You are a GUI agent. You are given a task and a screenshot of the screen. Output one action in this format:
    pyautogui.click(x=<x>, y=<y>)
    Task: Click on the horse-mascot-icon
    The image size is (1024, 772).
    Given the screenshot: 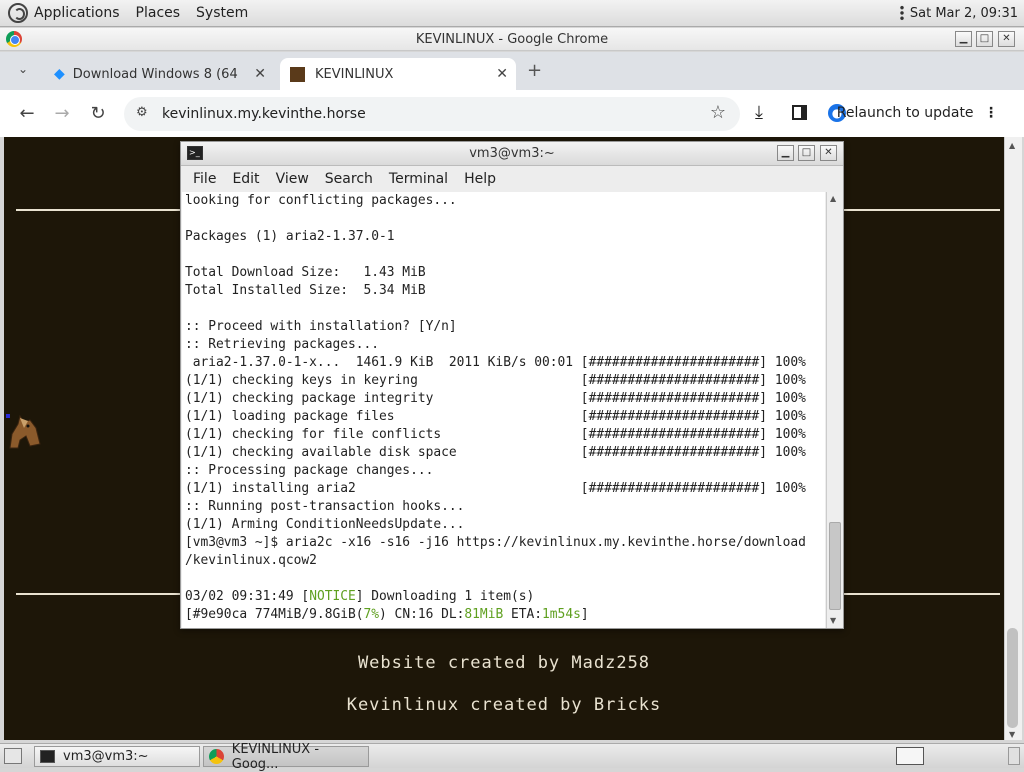 What is the action you would take?
    pyautogui.click(x=23, y=431)
    